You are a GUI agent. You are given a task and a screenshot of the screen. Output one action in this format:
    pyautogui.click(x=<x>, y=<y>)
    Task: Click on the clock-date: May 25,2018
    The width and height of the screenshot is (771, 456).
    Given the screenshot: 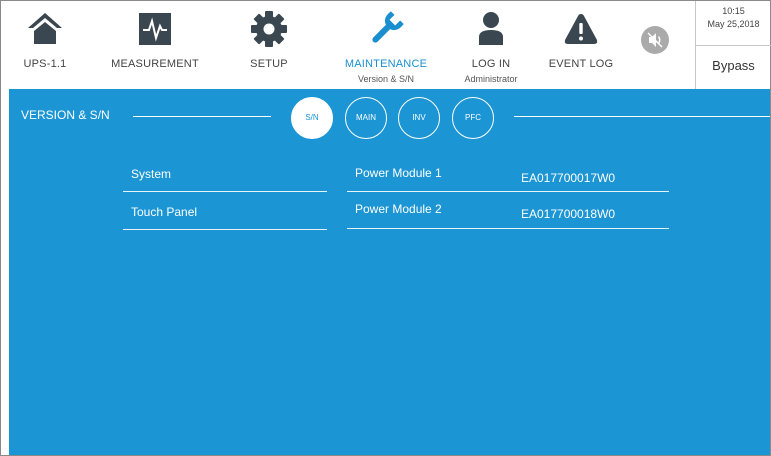 What is the action you would take?
    pyautogui.click(x=733, y=24)
    